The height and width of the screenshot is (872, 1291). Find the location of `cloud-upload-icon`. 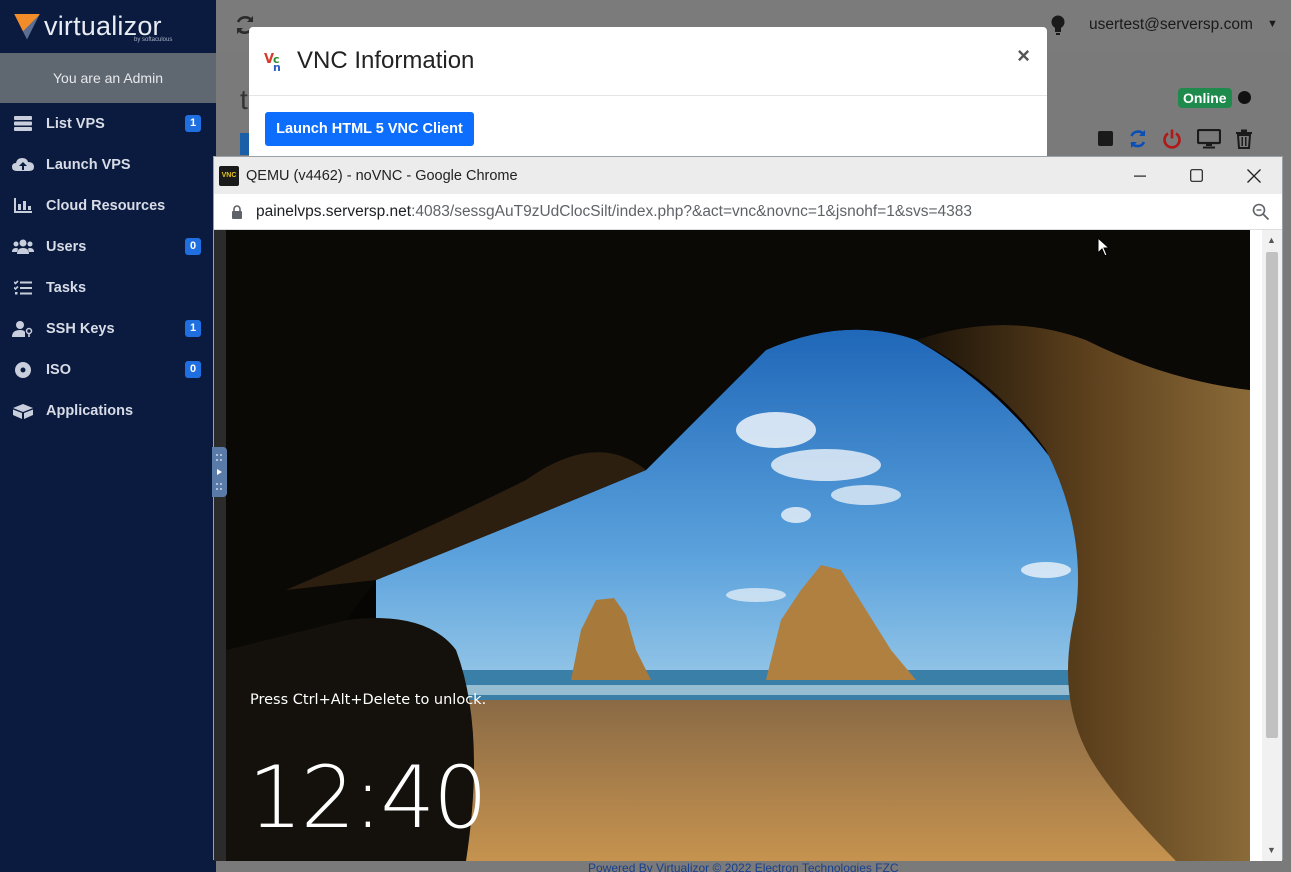

cloud-upload-icon is located at coordinates (23, 165).